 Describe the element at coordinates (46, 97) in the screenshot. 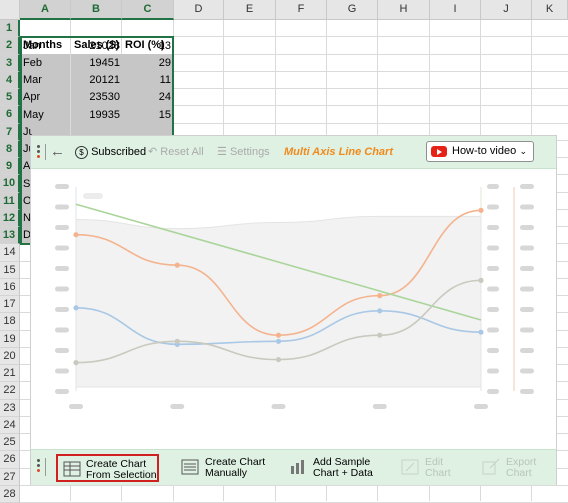

I see `table-cell: Apr` at that location.